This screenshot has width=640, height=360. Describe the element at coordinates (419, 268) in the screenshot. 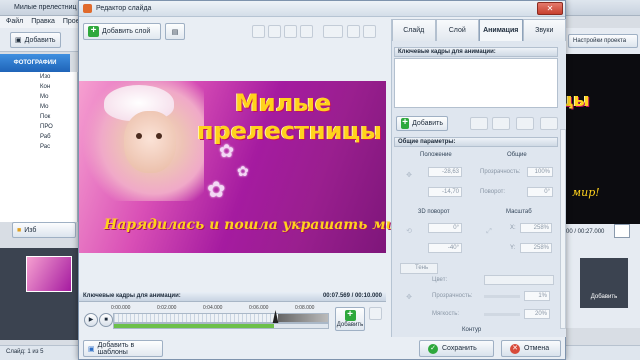

I see `shadow-checkbox: Тень` at that location.